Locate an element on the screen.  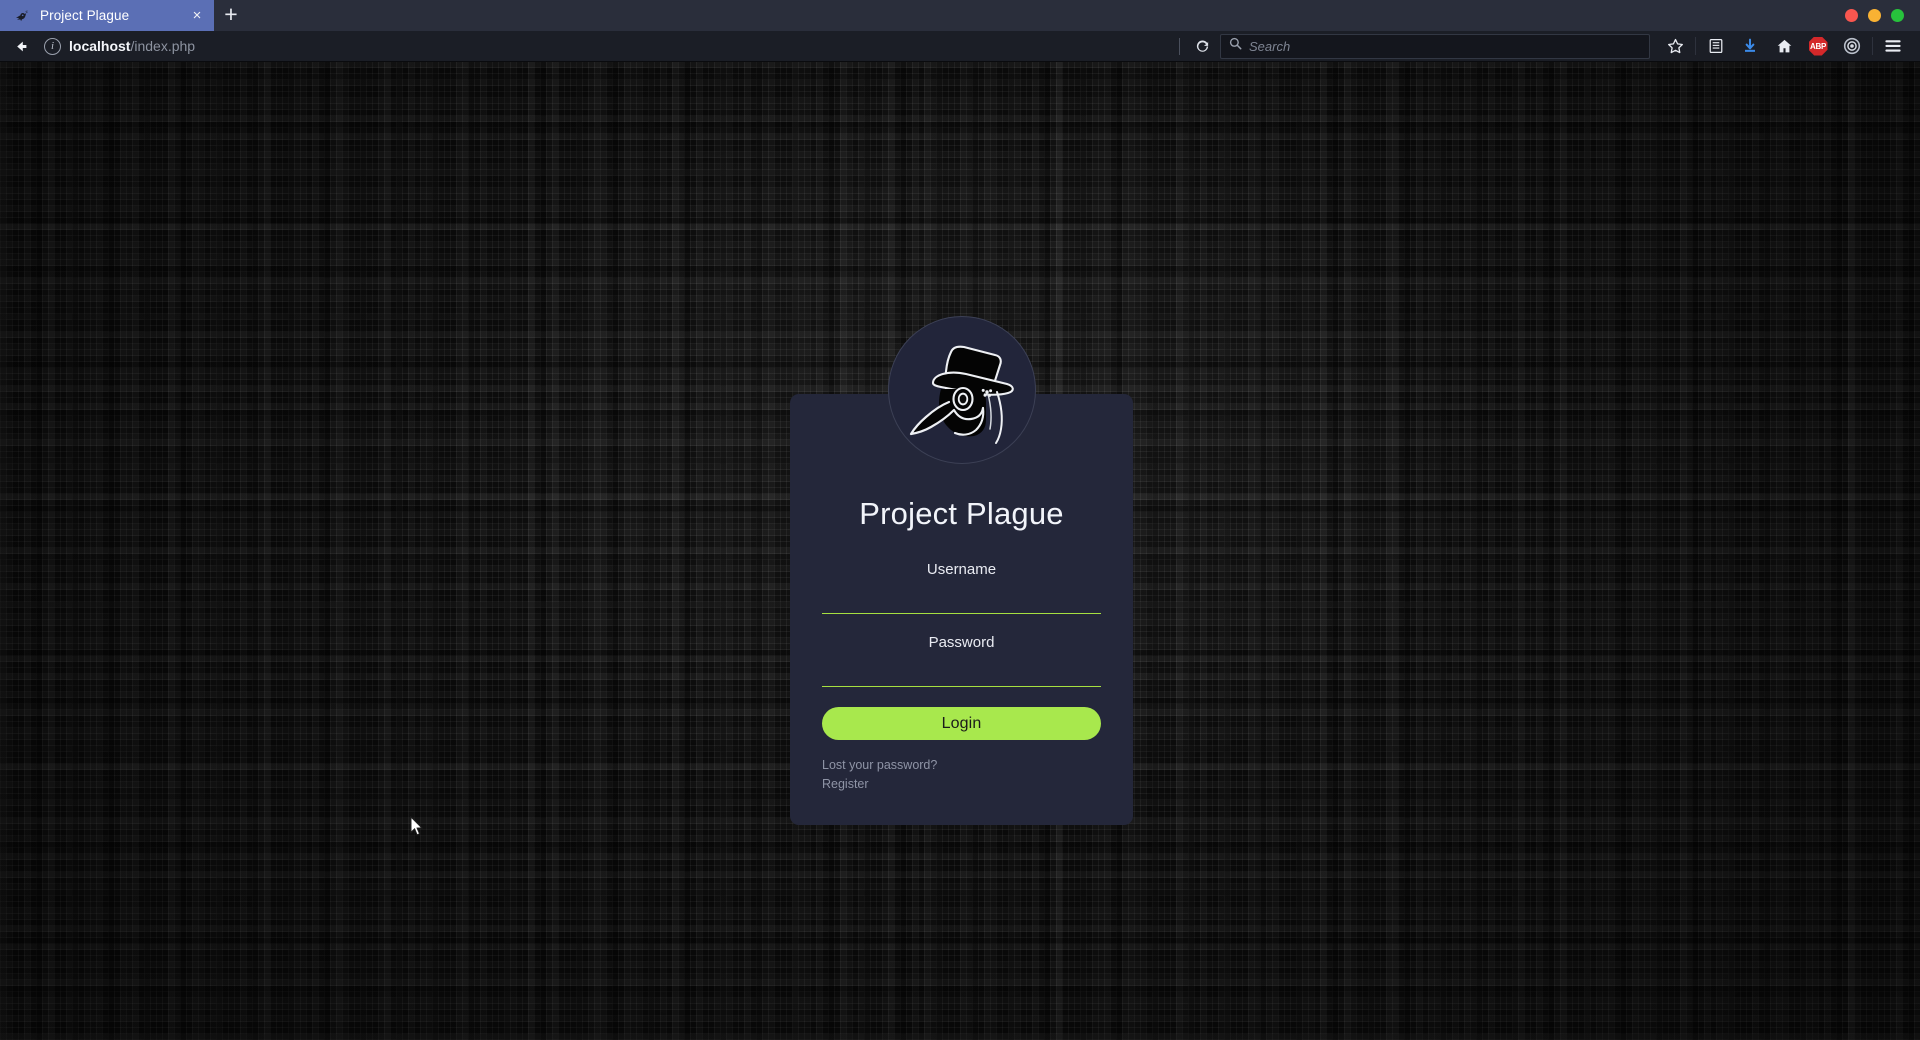
lost-password-link: Lost your password? is located at coordinates (879, 765).